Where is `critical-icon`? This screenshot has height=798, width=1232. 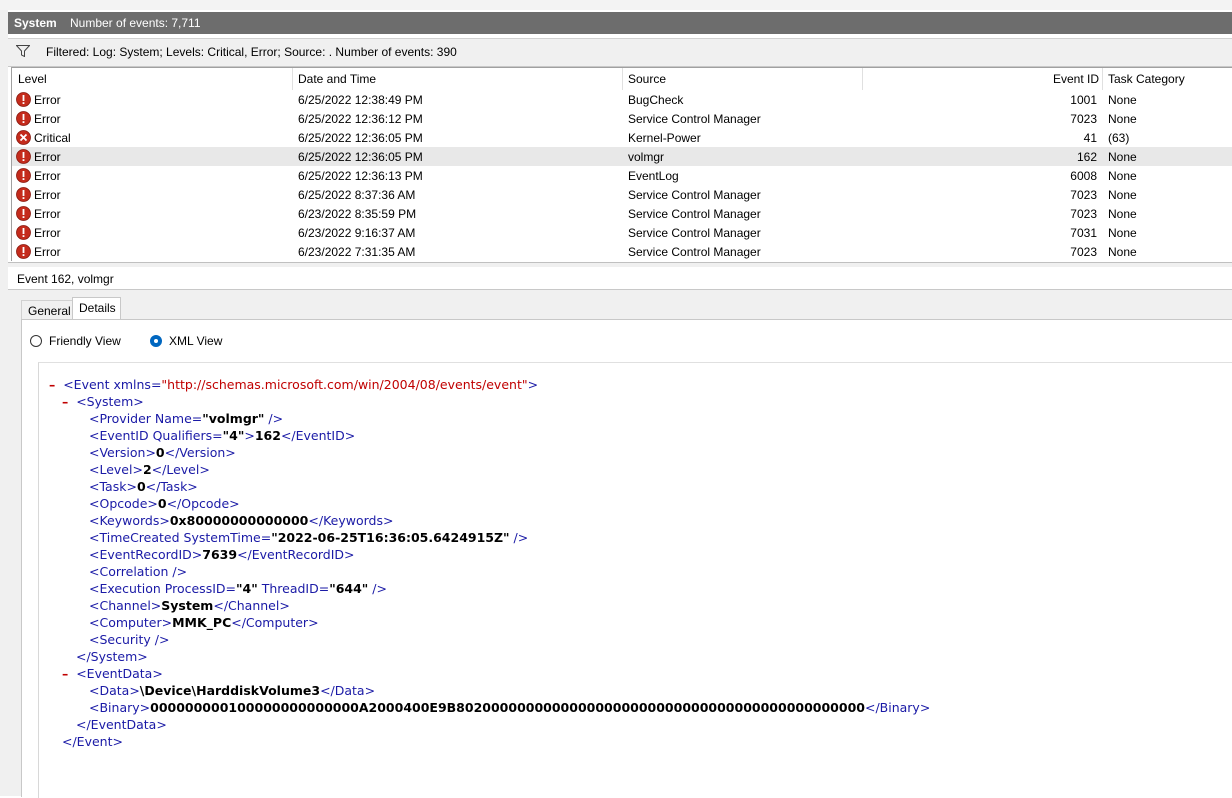 critical-icon is located at coordinates (23, 137).